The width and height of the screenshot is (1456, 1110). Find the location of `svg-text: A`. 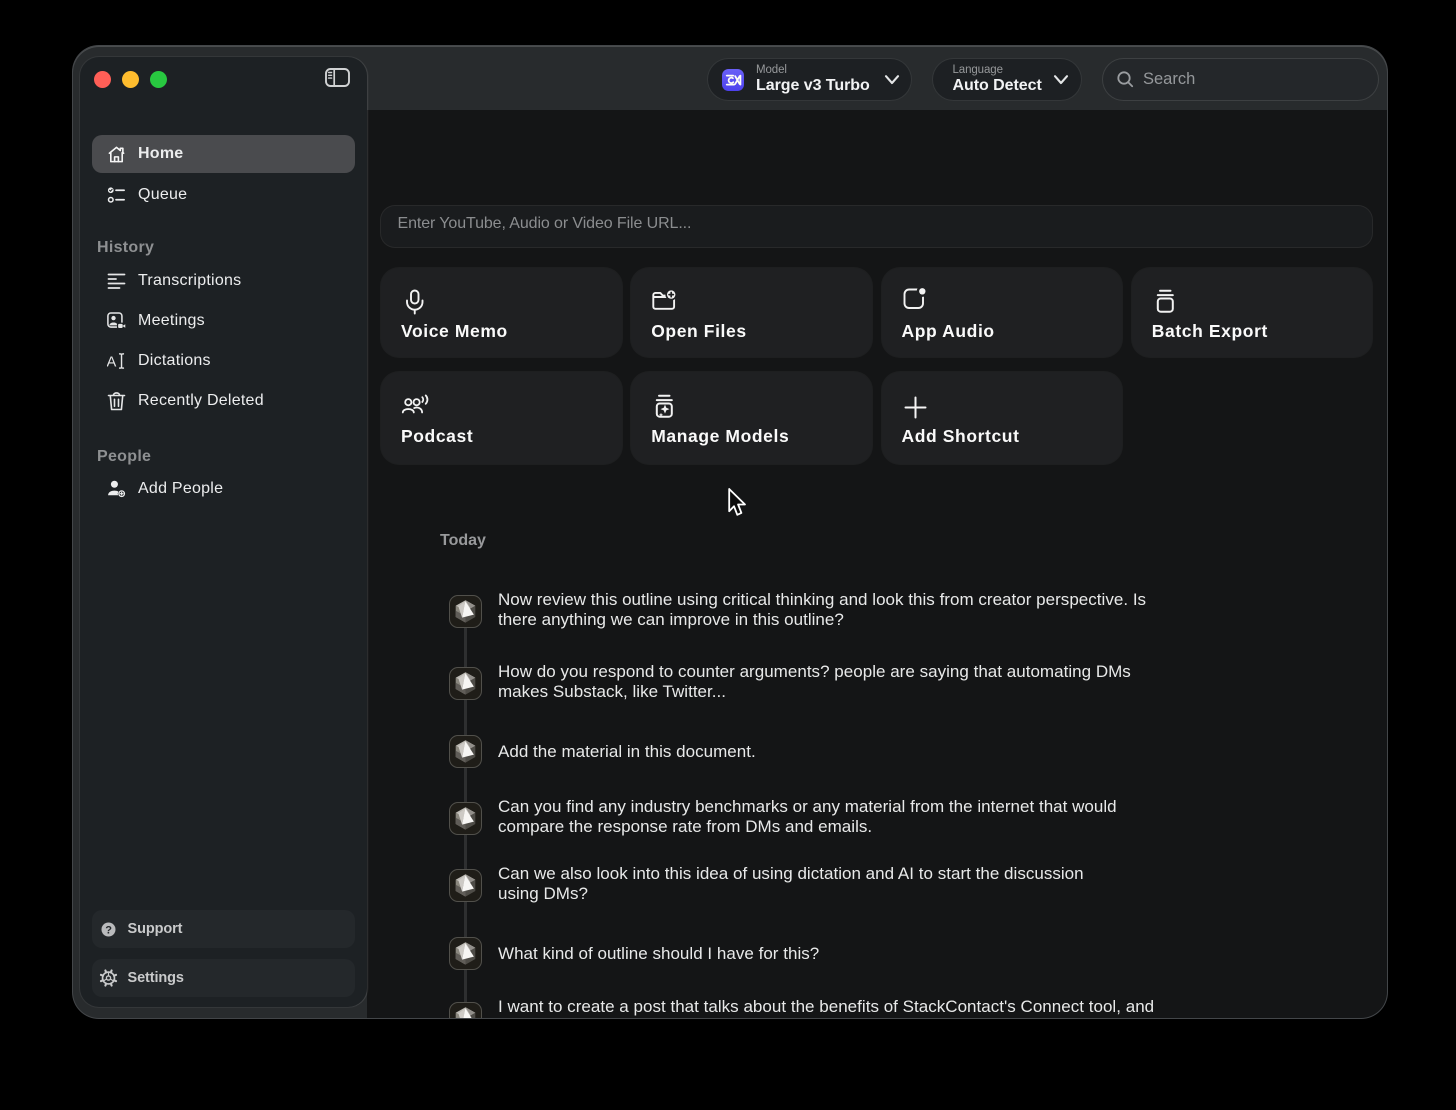

svg-text: A is located at coordinates (112, 363).